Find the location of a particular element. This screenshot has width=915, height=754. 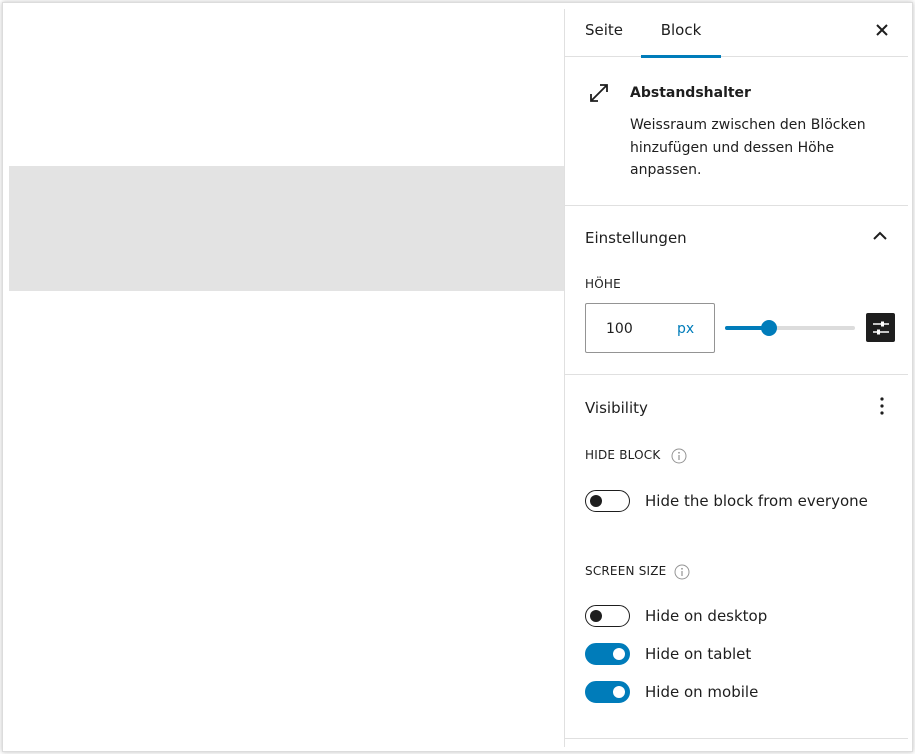

sliders-icon is located at coordinates (880, 327).